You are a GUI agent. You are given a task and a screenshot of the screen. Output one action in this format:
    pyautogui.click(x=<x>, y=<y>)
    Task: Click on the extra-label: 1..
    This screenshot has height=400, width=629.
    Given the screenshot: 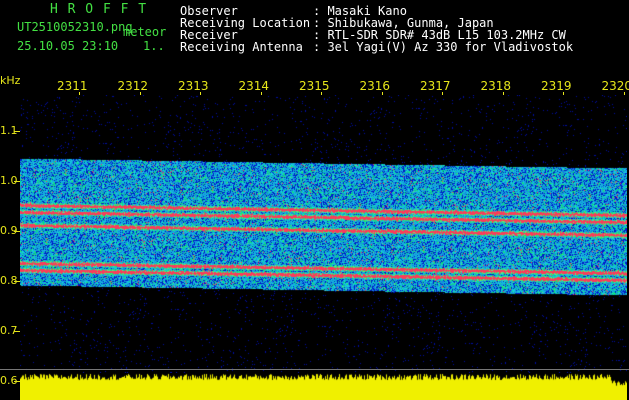 What is the action you would take?
    pyautogui.click(x=154, y=46)
    